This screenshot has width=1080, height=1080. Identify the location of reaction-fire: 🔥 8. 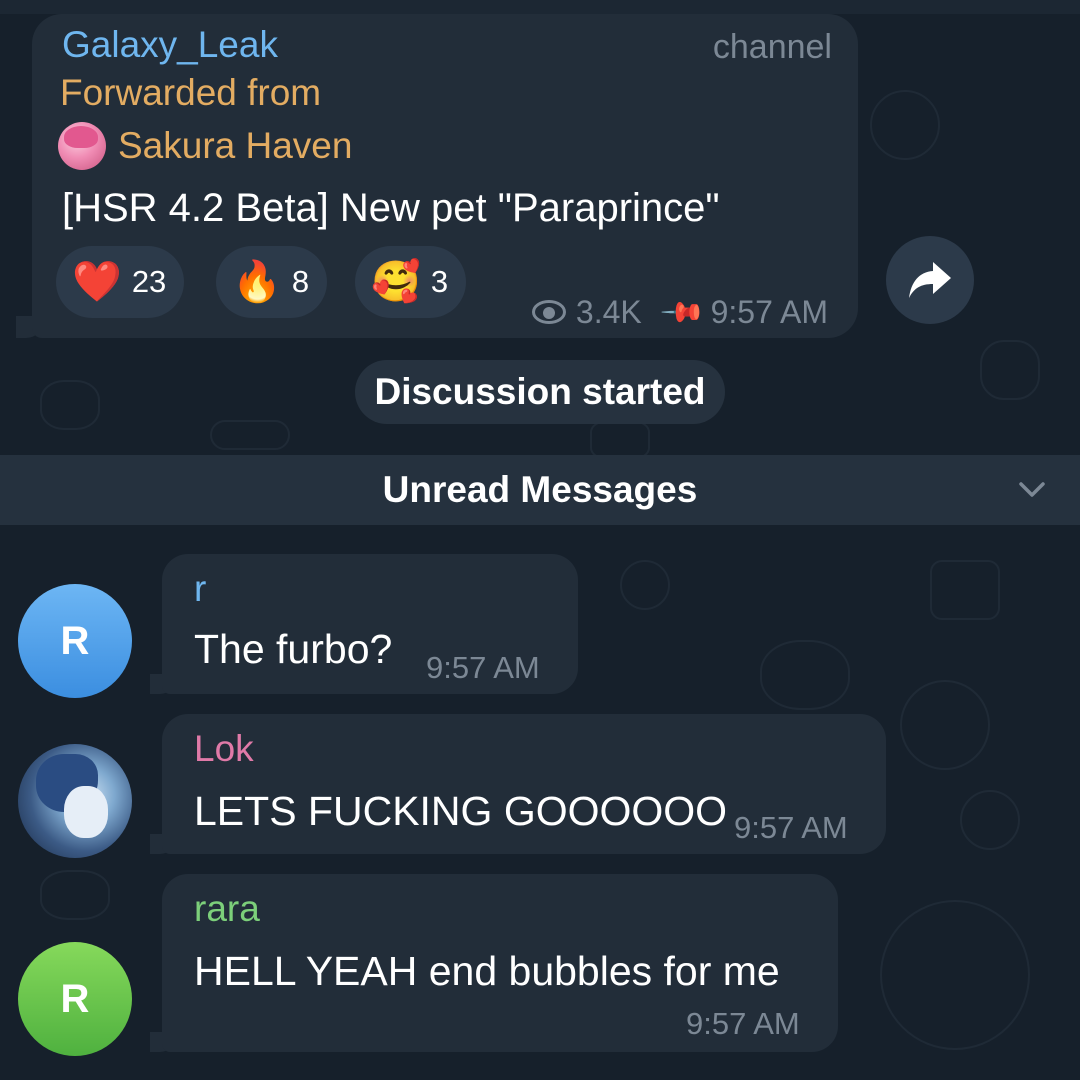
(272, 282).